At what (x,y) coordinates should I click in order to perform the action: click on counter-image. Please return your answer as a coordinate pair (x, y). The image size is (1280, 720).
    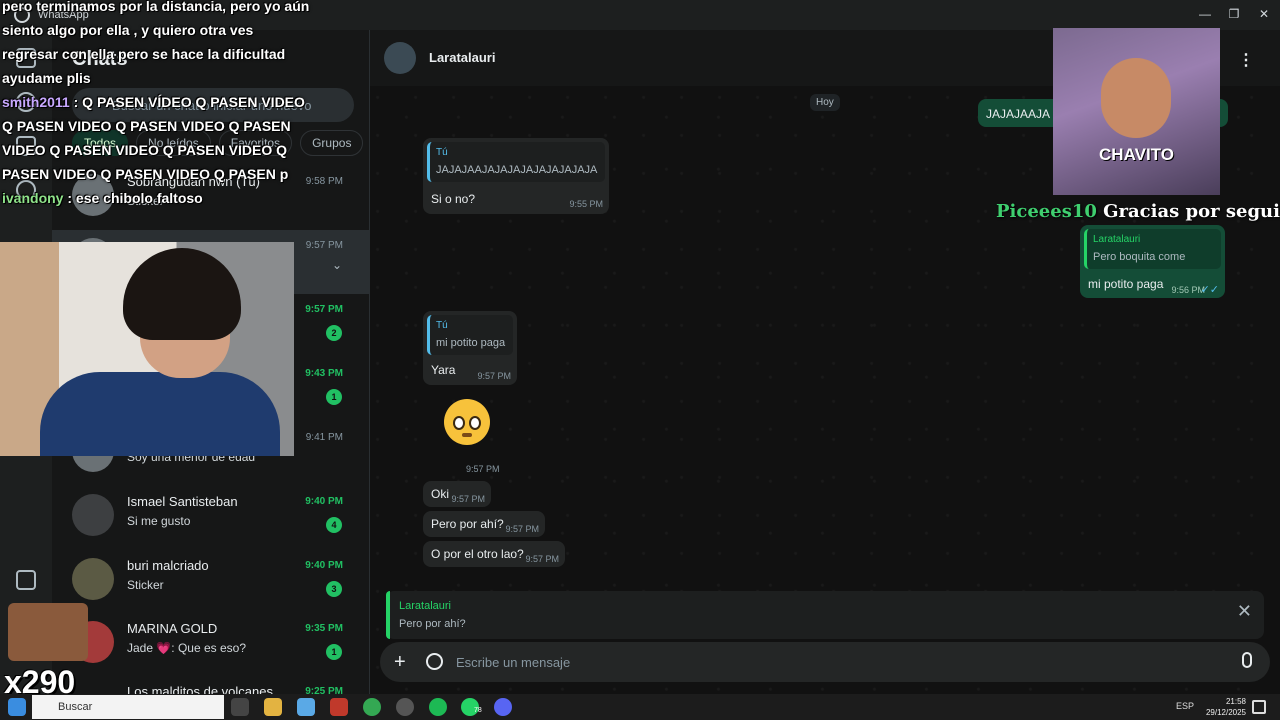
    Looking at the image, I should click on (48, 632).